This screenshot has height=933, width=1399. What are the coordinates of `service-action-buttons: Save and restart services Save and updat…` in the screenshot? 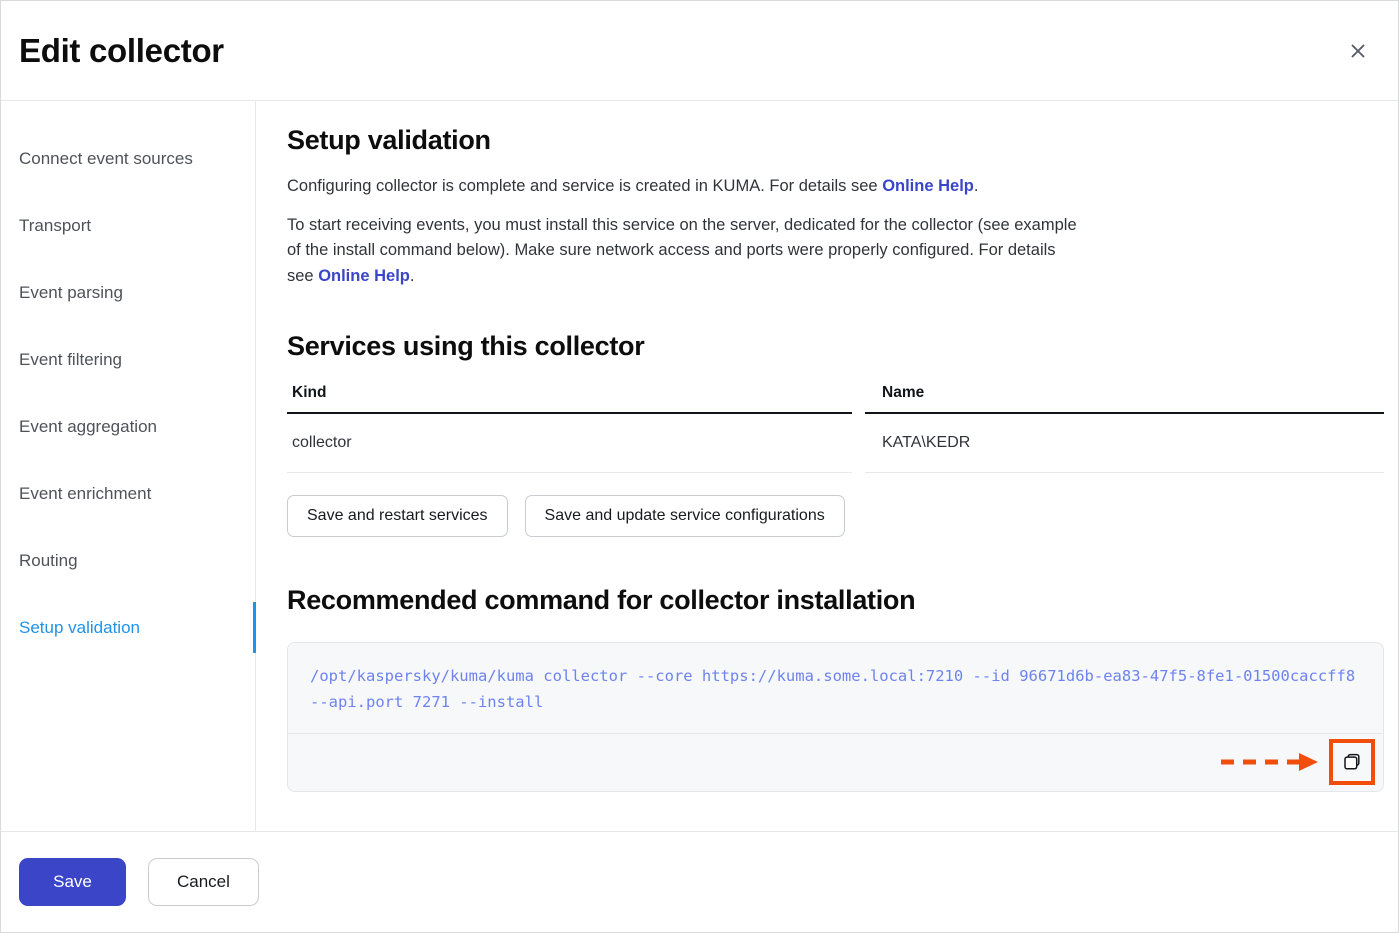 It's located at (834, 516).